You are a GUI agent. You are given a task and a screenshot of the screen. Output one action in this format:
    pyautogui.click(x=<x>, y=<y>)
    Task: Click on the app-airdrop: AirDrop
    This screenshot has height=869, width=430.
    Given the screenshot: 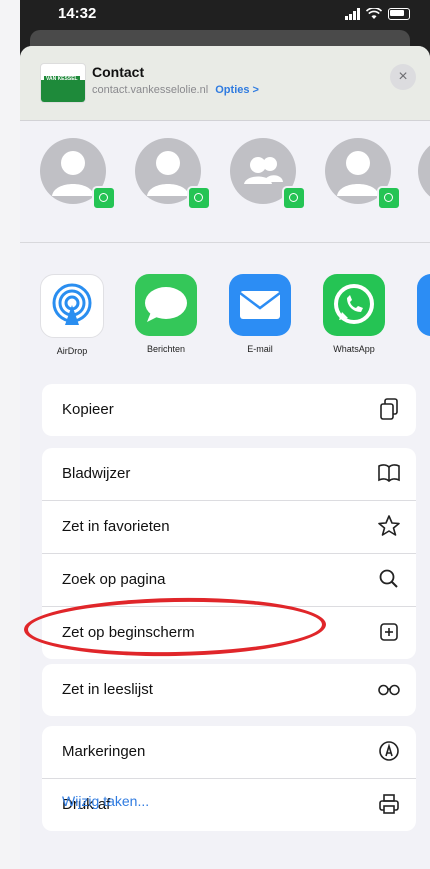 What is the action you would take?
    pyautogui.click(x=72, y=315)
    